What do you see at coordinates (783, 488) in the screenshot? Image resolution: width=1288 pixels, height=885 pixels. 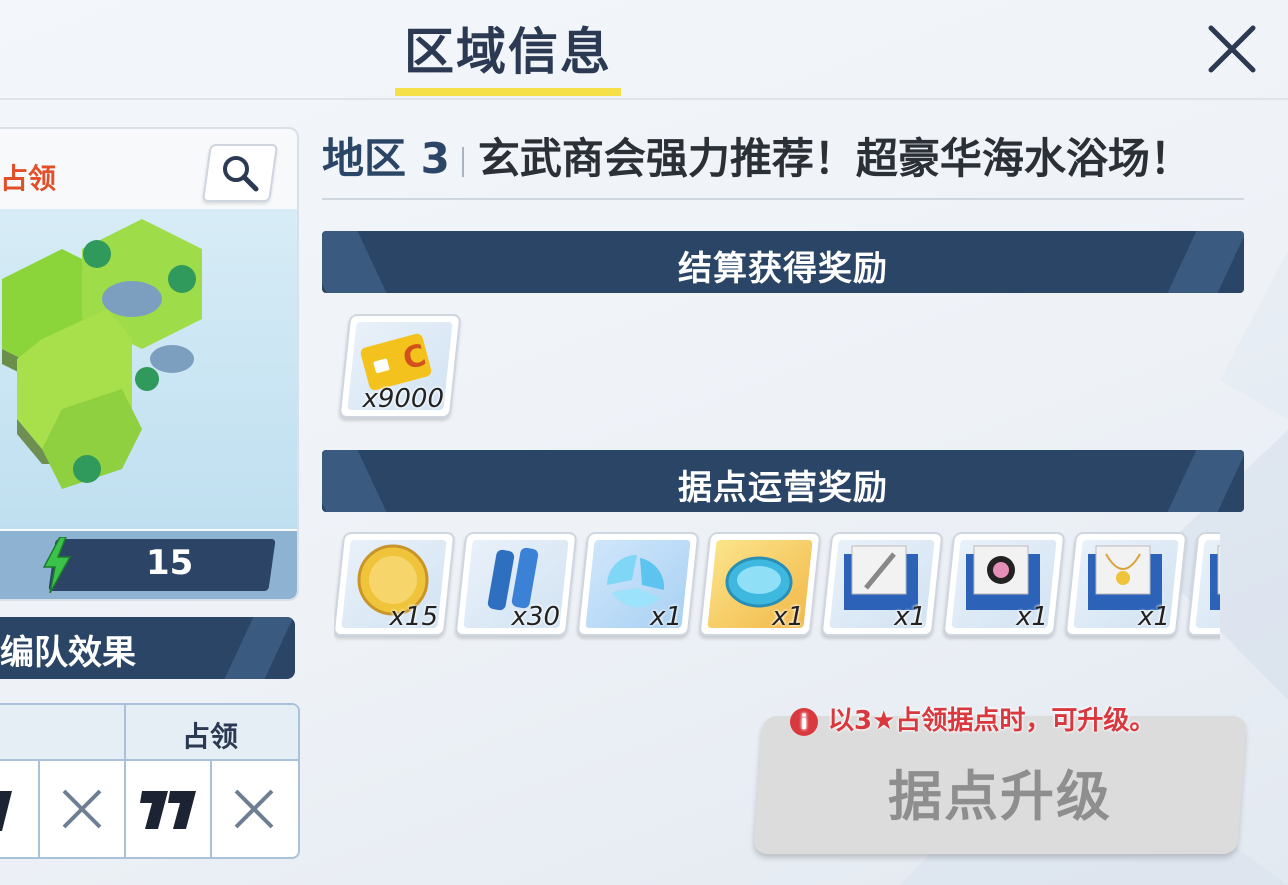 I see `operation-reward-title: 据点运营奖励` at bounding box center [783, 488].